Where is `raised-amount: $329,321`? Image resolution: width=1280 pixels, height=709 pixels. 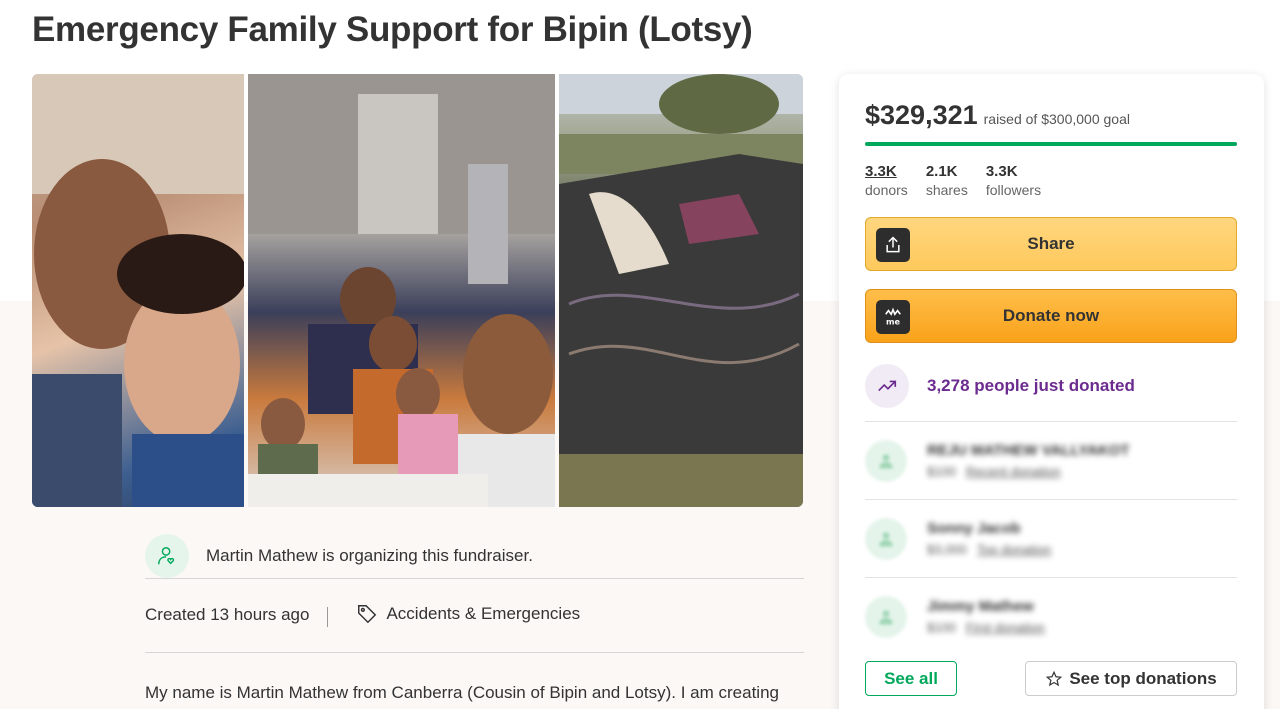
raised-amount: $329,321 is located at coordinates (921, 115).